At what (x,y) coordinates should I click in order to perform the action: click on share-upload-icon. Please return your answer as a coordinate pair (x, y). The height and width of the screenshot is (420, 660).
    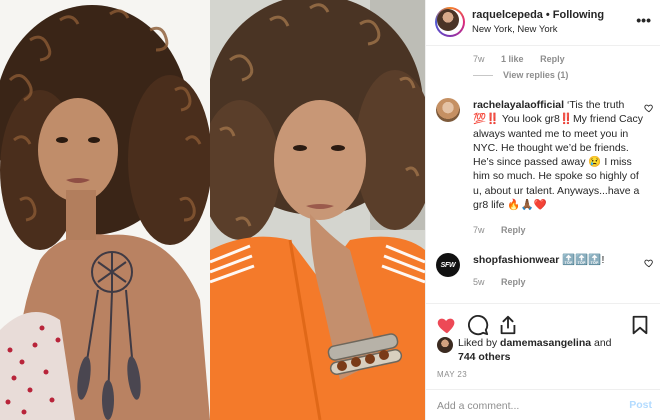
    Looking at the image, I should click on (508, 325).